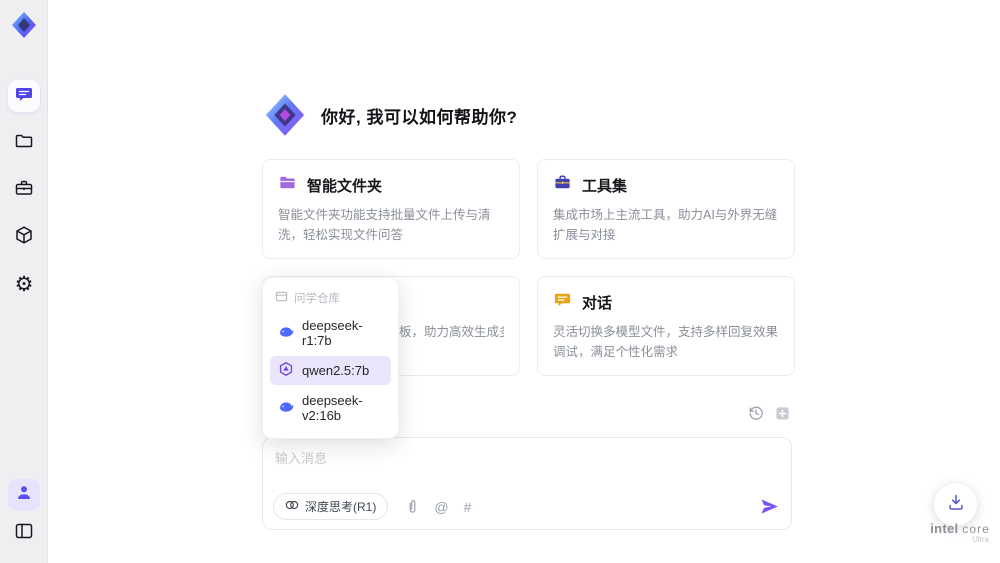 The height and width of the screenshot is (563, 1000). I want to click on intel-brand-label: intel, so click(944, 528).